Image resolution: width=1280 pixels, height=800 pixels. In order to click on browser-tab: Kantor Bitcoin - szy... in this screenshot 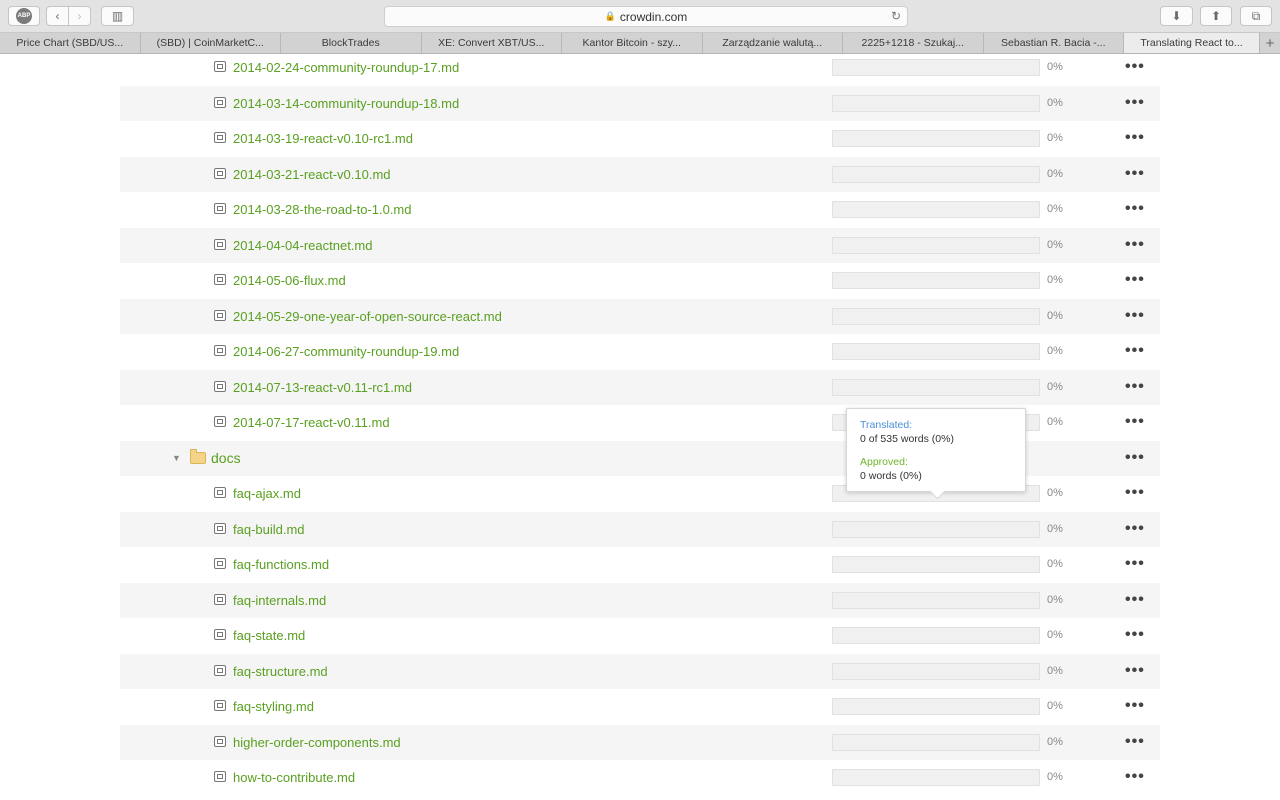, I will do `click(632, 43)`.